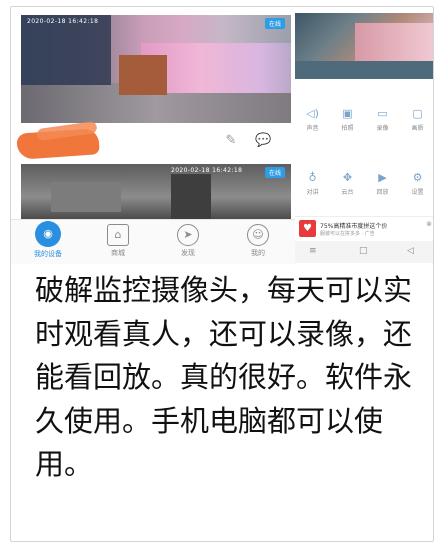  I want to click on user-icon: ☺, so click(258, 235).